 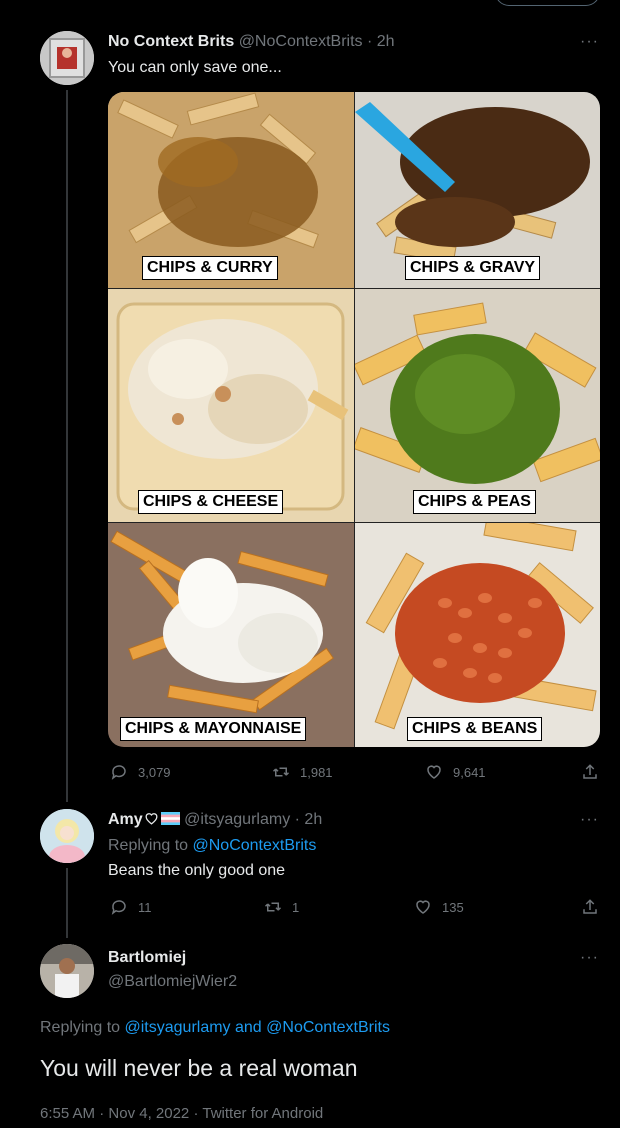 What do you see at coordinates (262, 1113) in the screenshot?
I see `tweet3-source: Twitter for Android` at bounding box center [262, 1113].